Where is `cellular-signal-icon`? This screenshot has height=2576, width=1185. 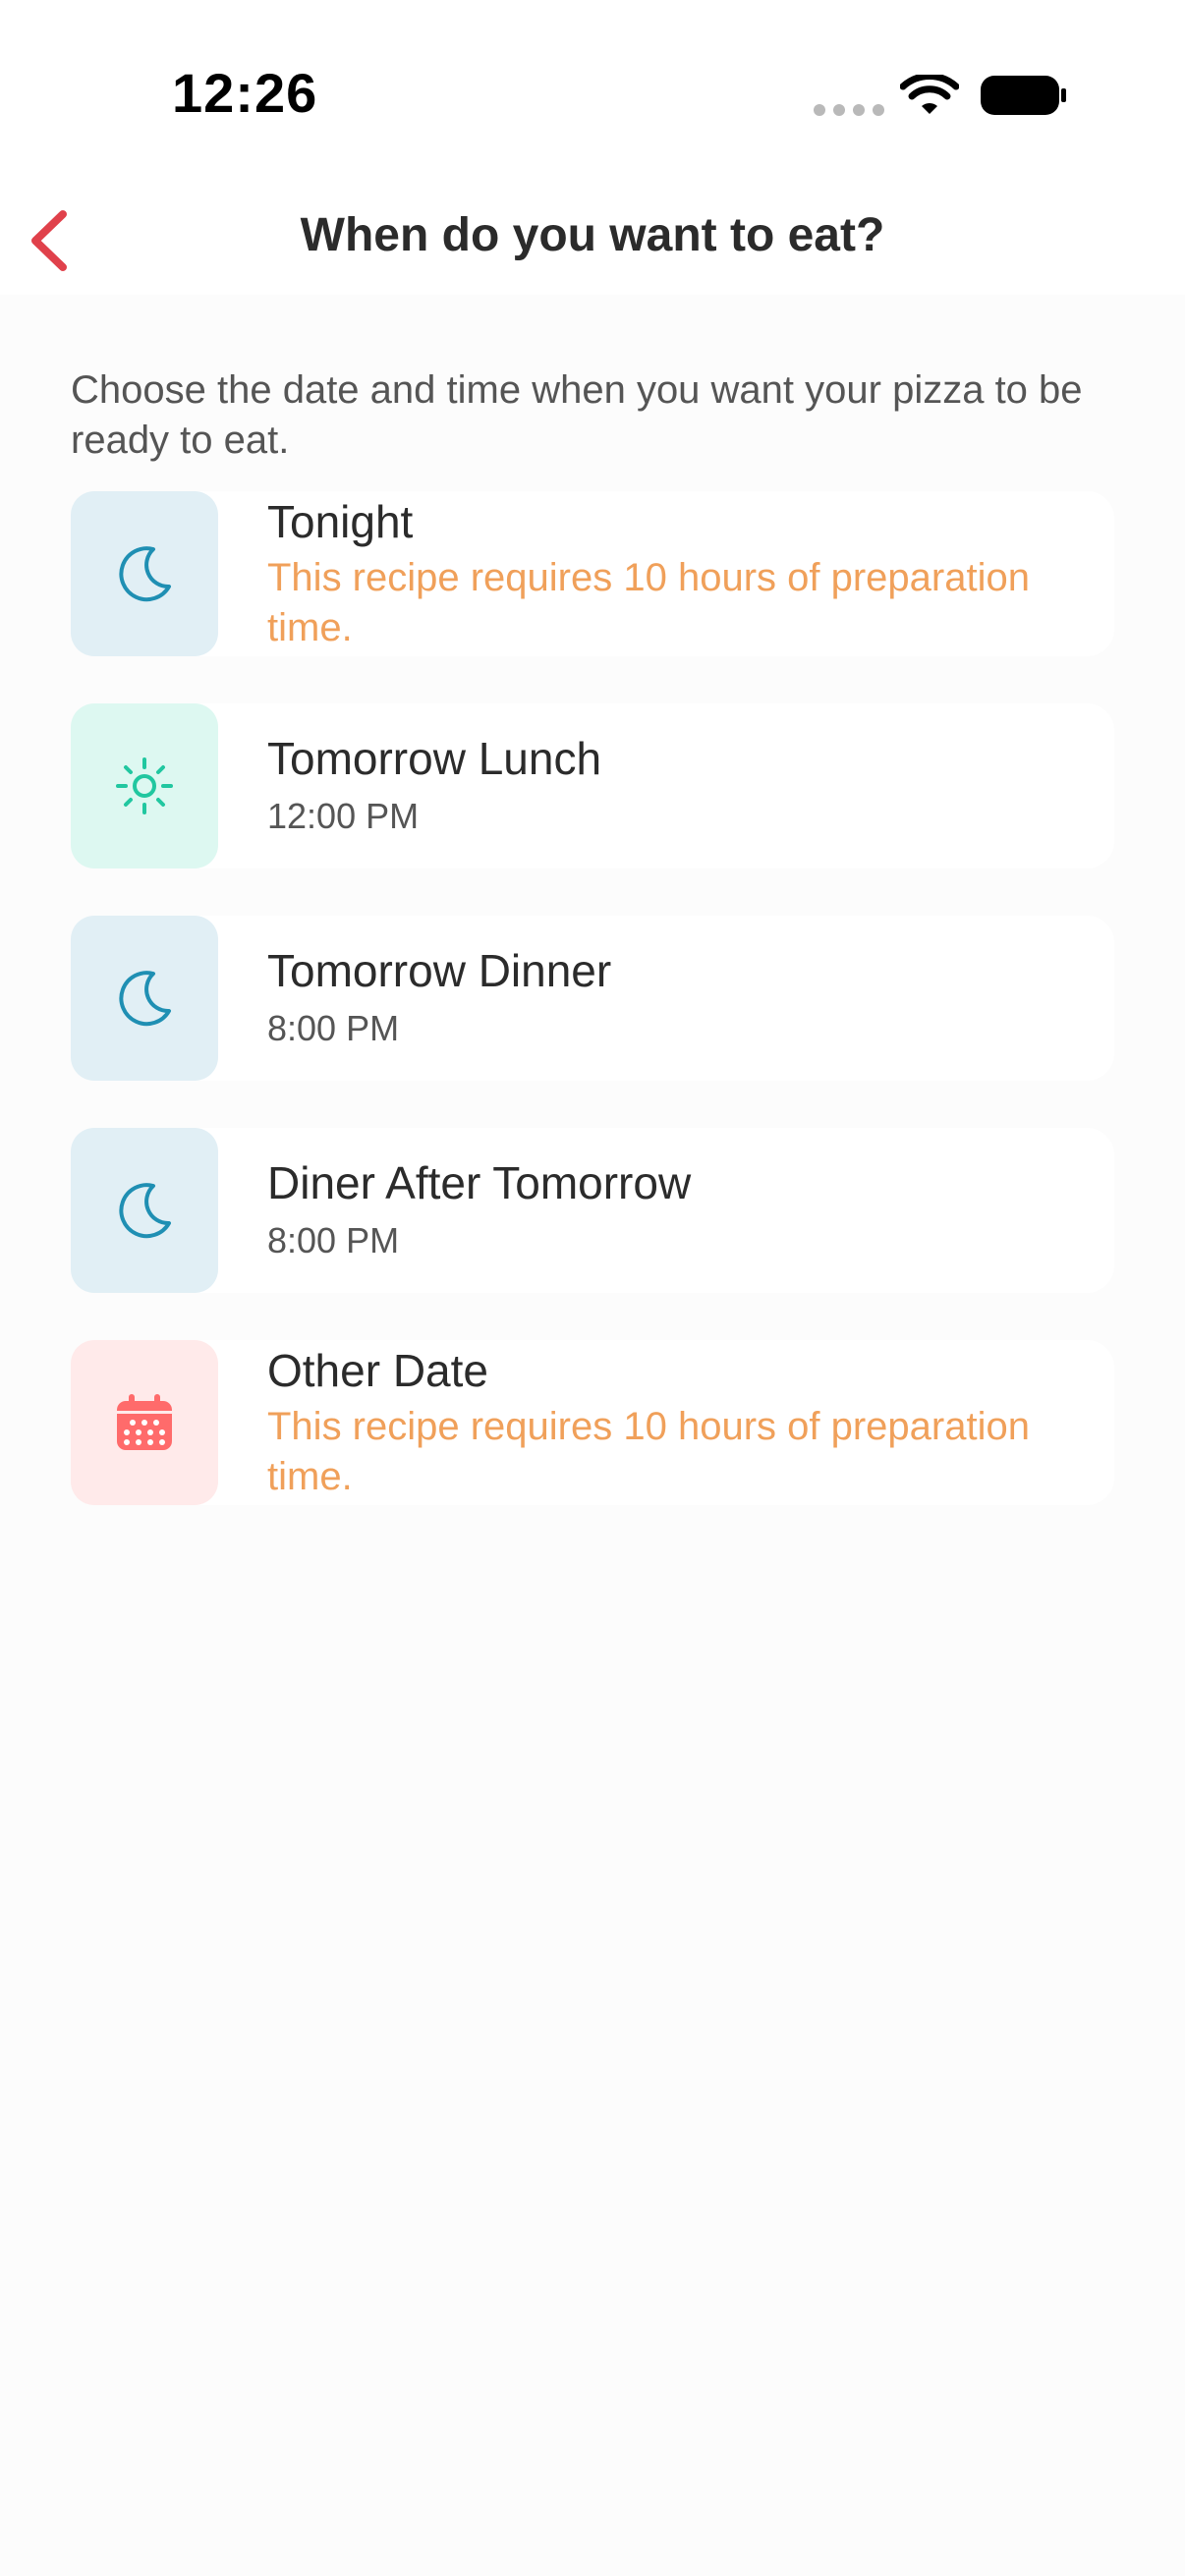 cellular-signal-icon is located at coordinates (849, 110).